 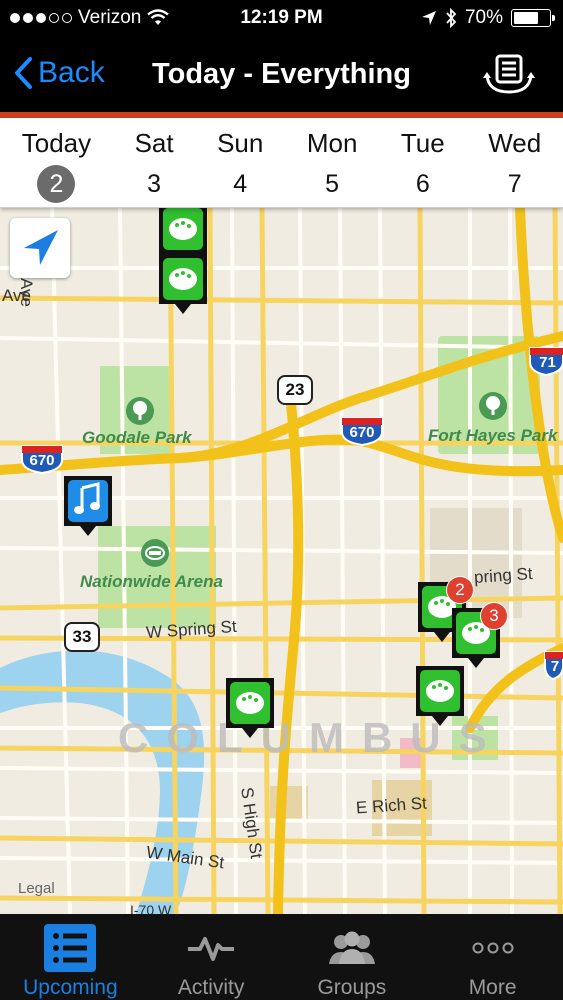 I want to click on locate-me-button, so click(x=40, y=248).